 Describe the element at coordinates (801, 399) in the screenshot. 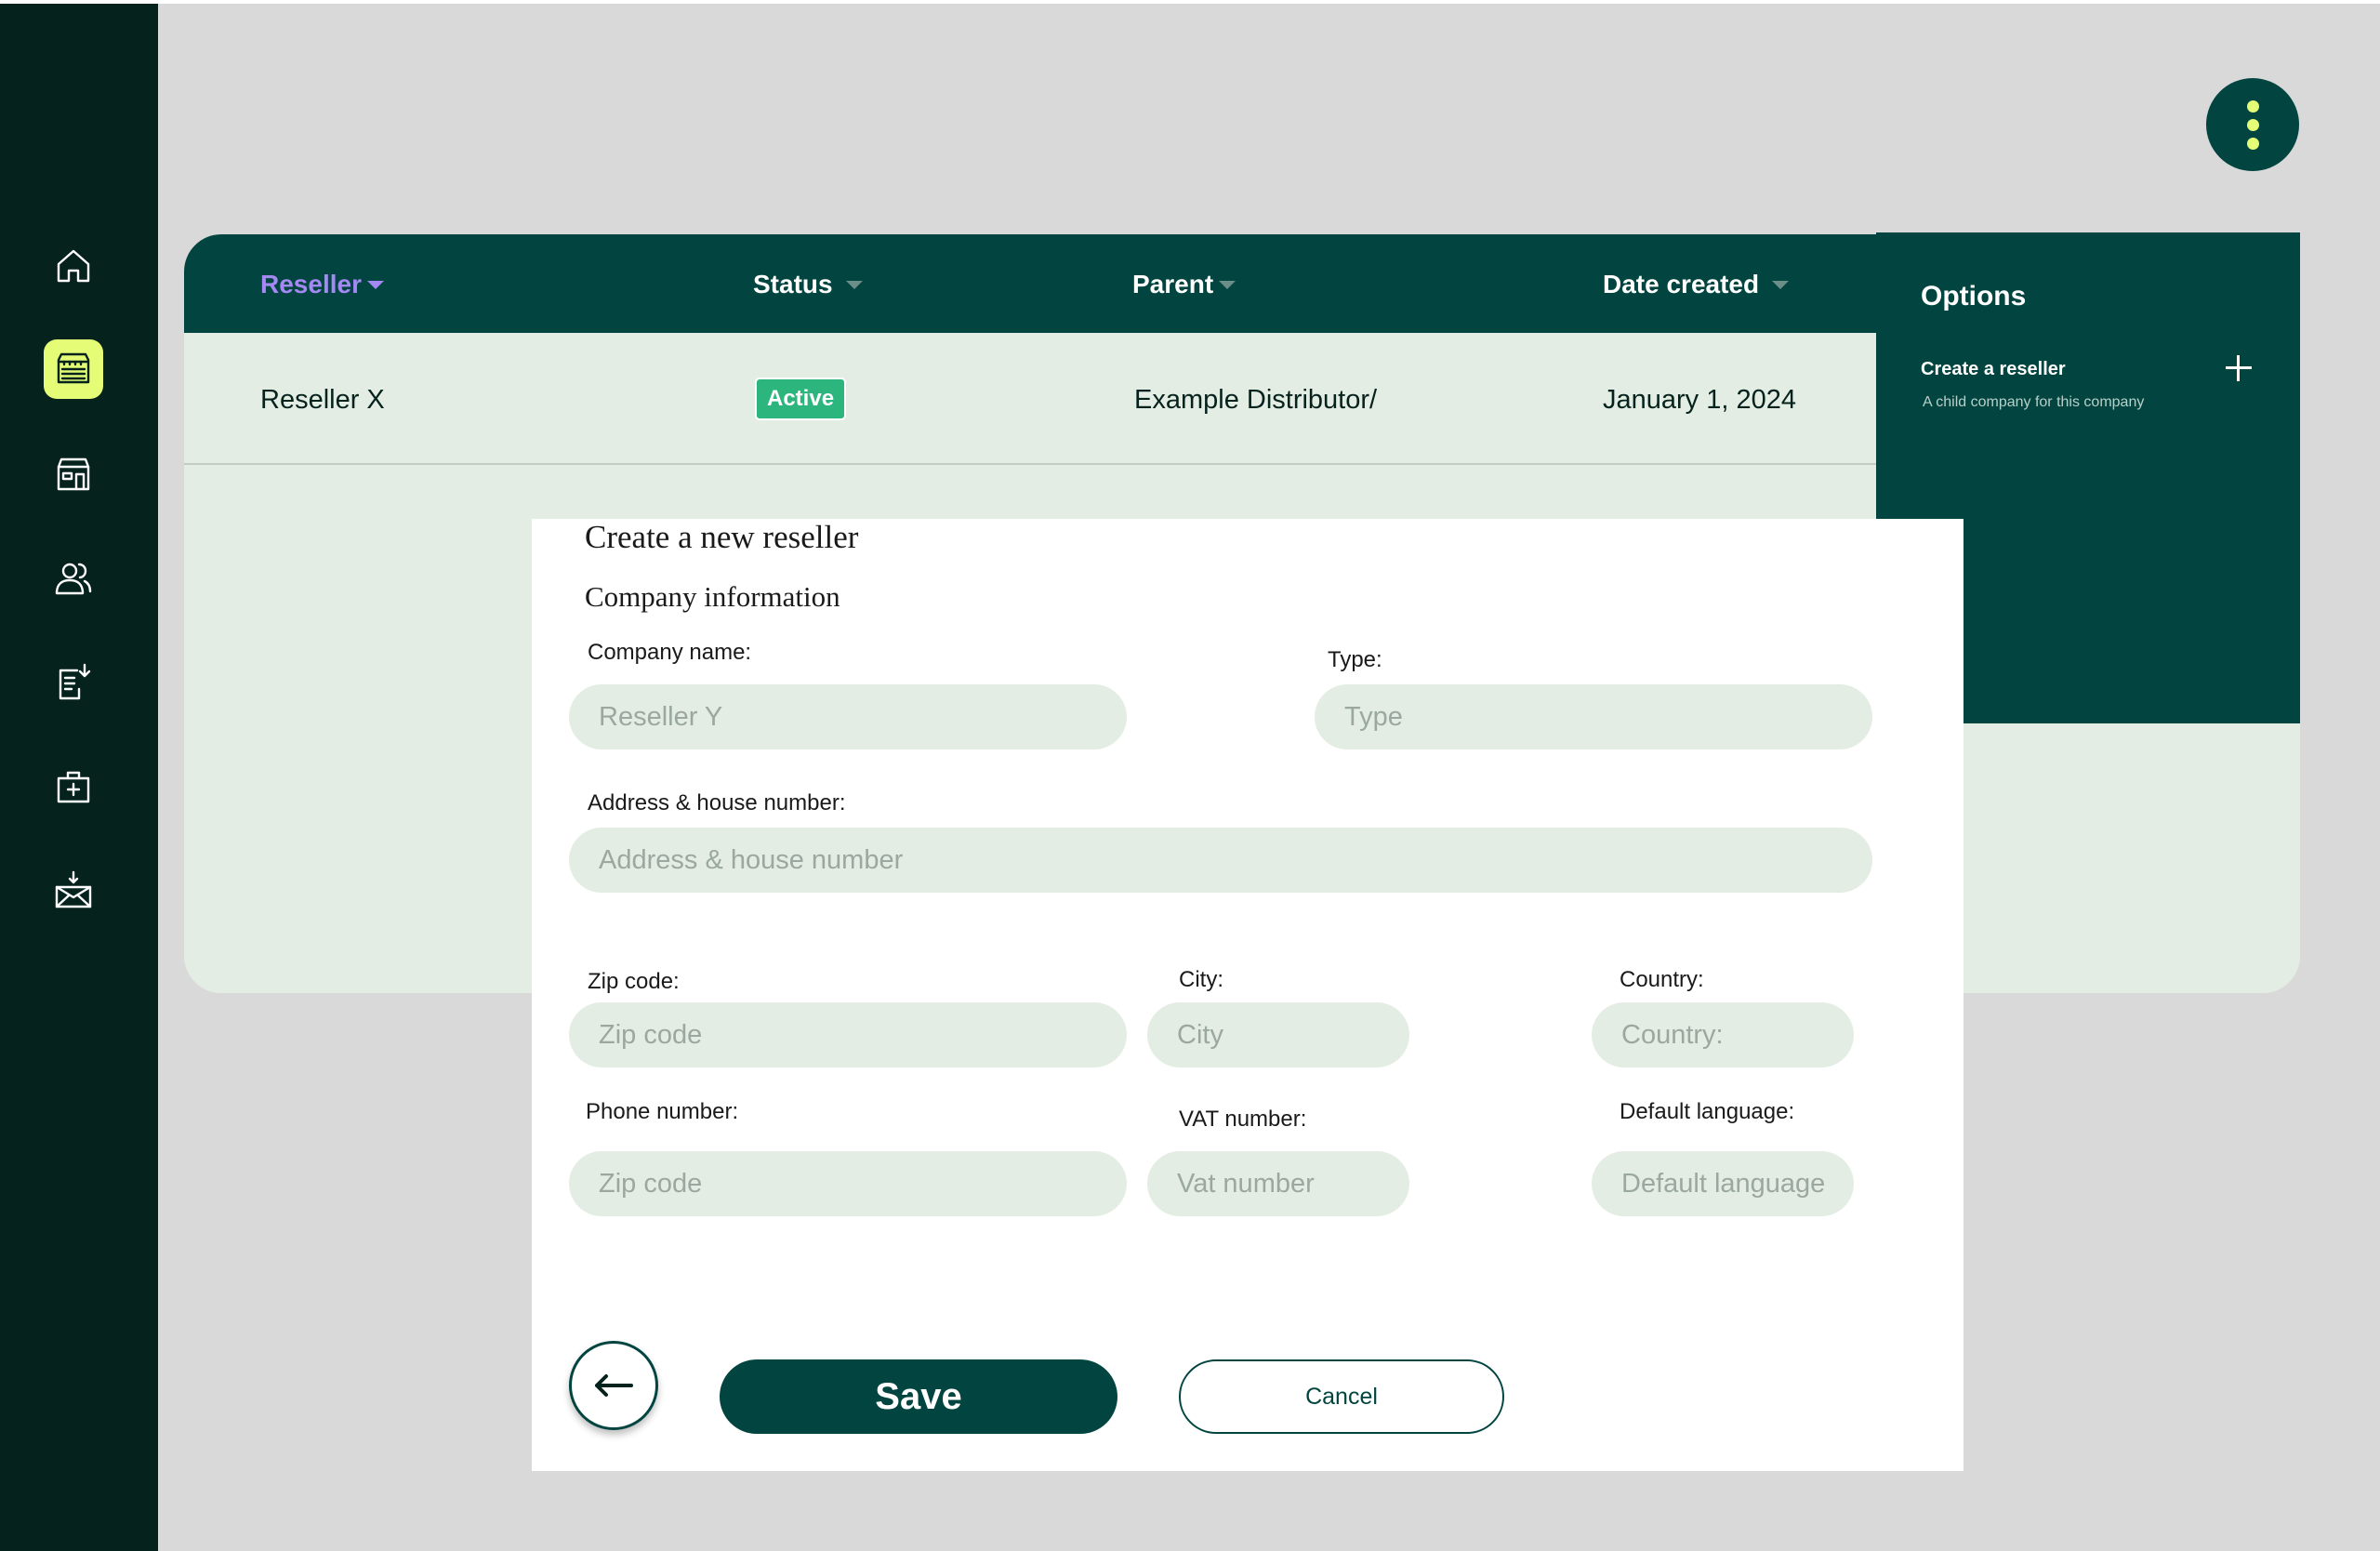

I see `status-badge: Active` at that location.